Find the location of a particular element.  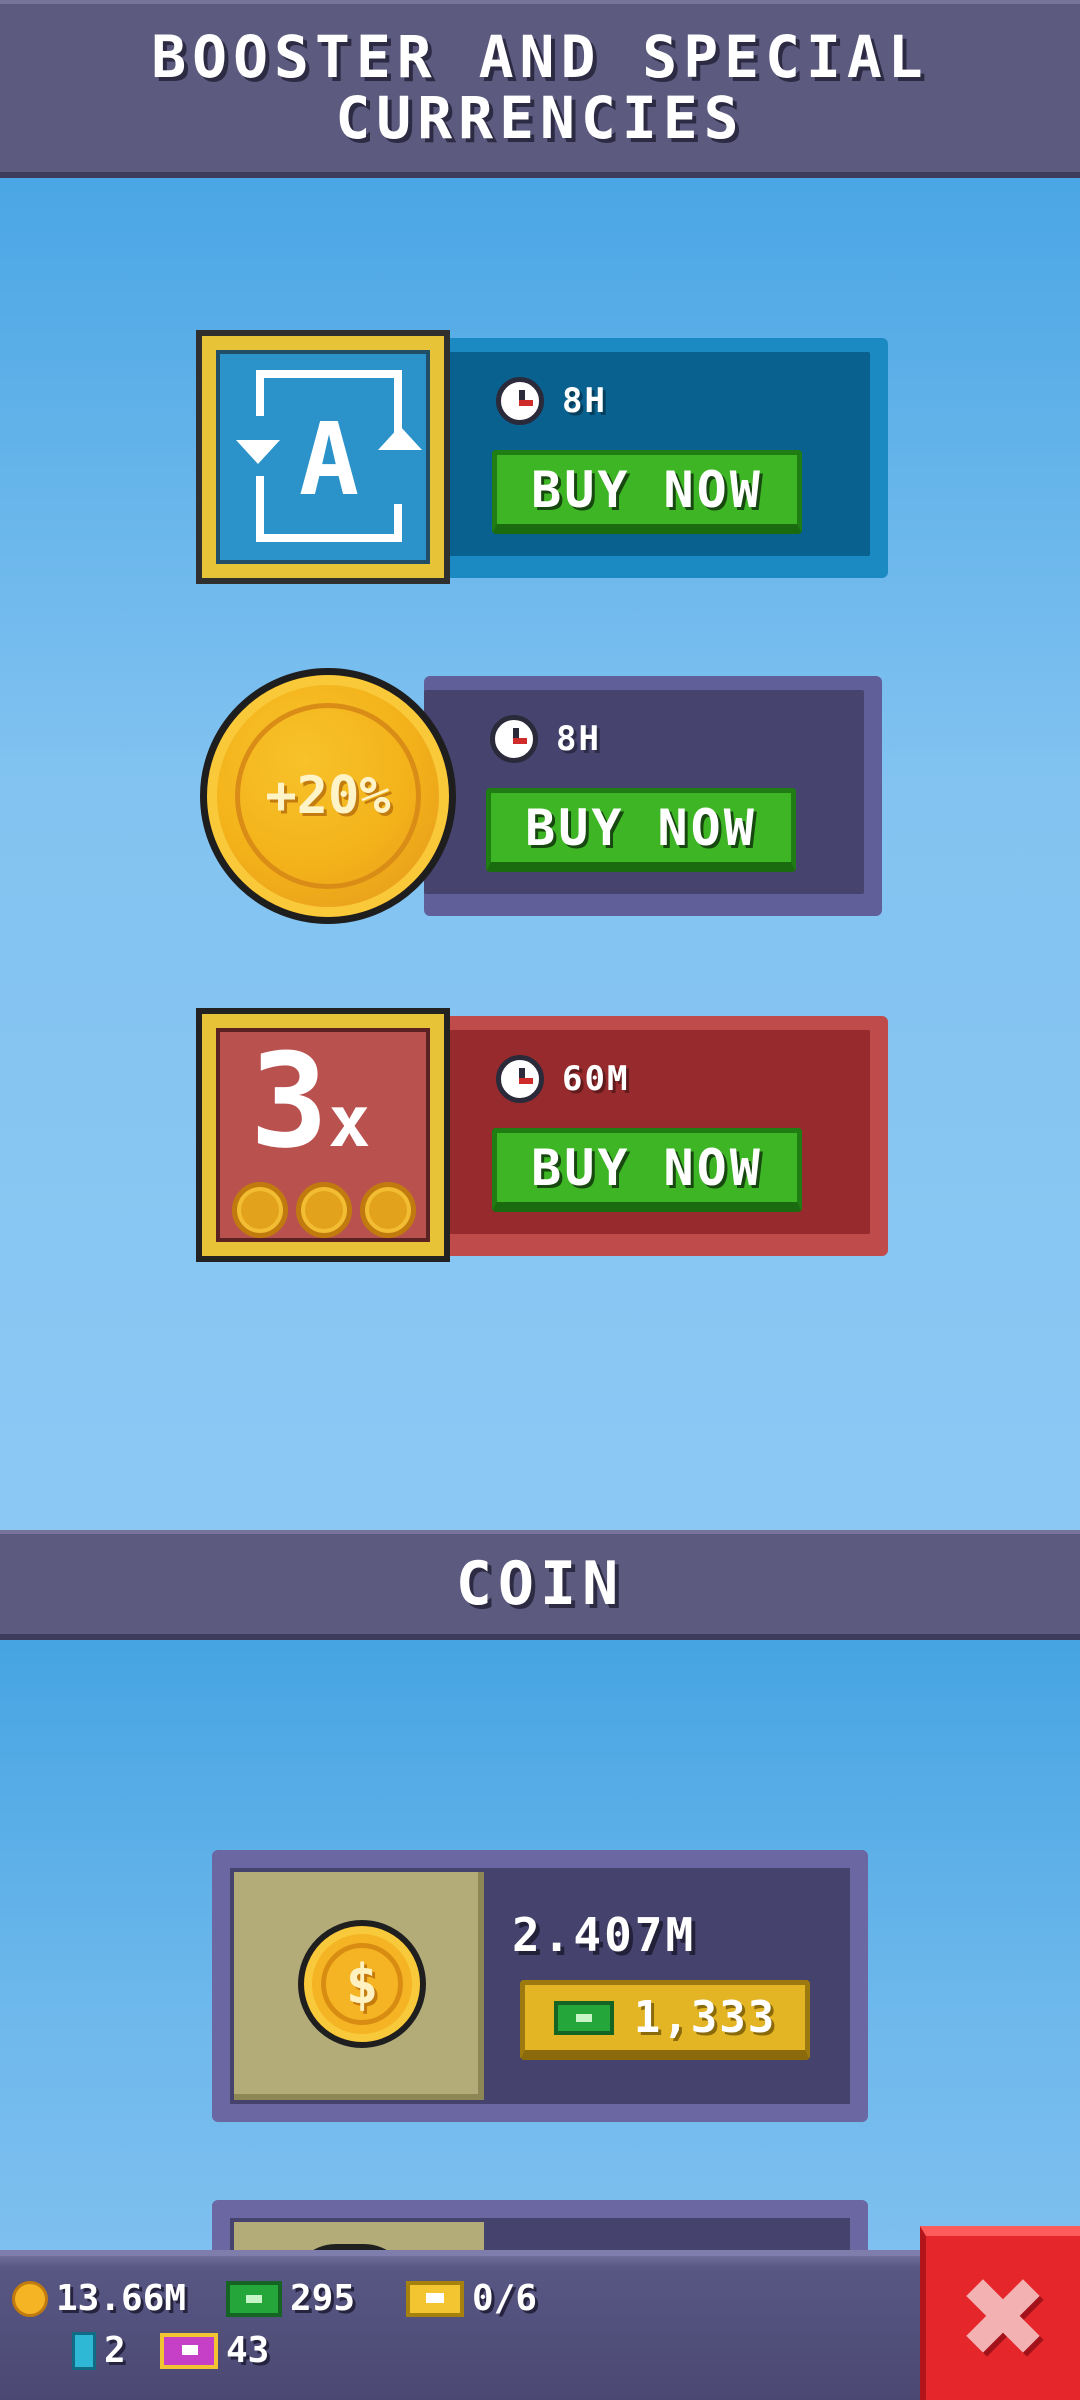

coin-section-header: COIN is located at coordinates (540, 1585).